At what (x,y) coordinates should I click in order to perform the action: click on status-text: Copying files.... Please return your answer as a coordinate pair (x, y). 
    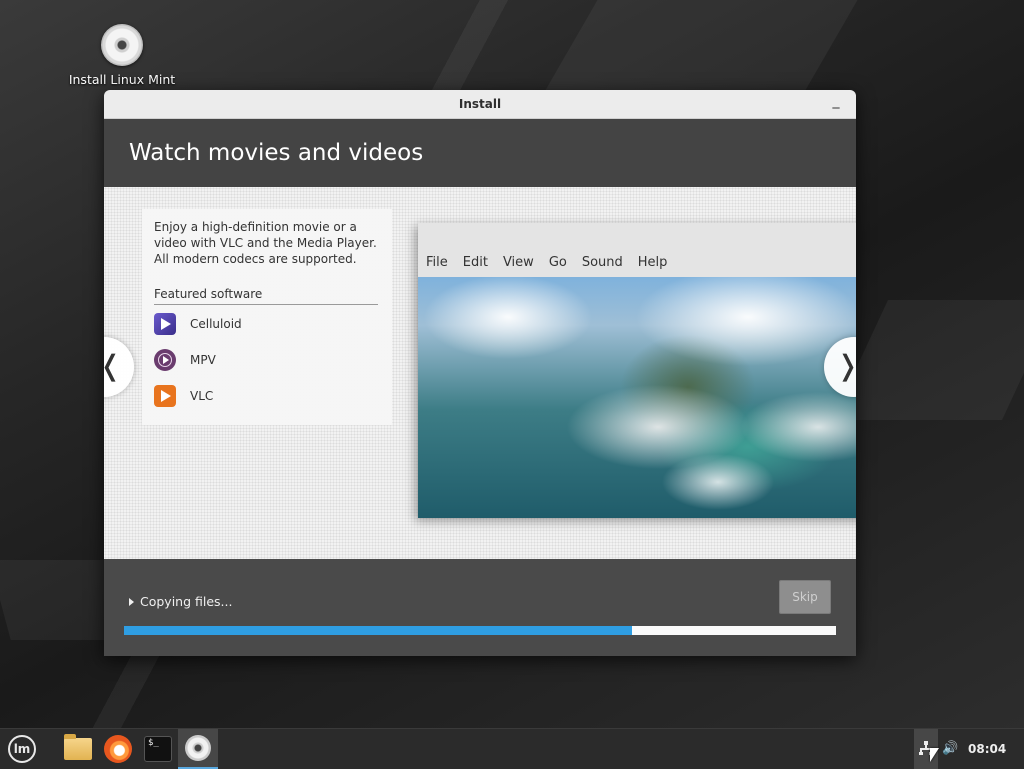
    Looking at the image, I should click on (186, 601).